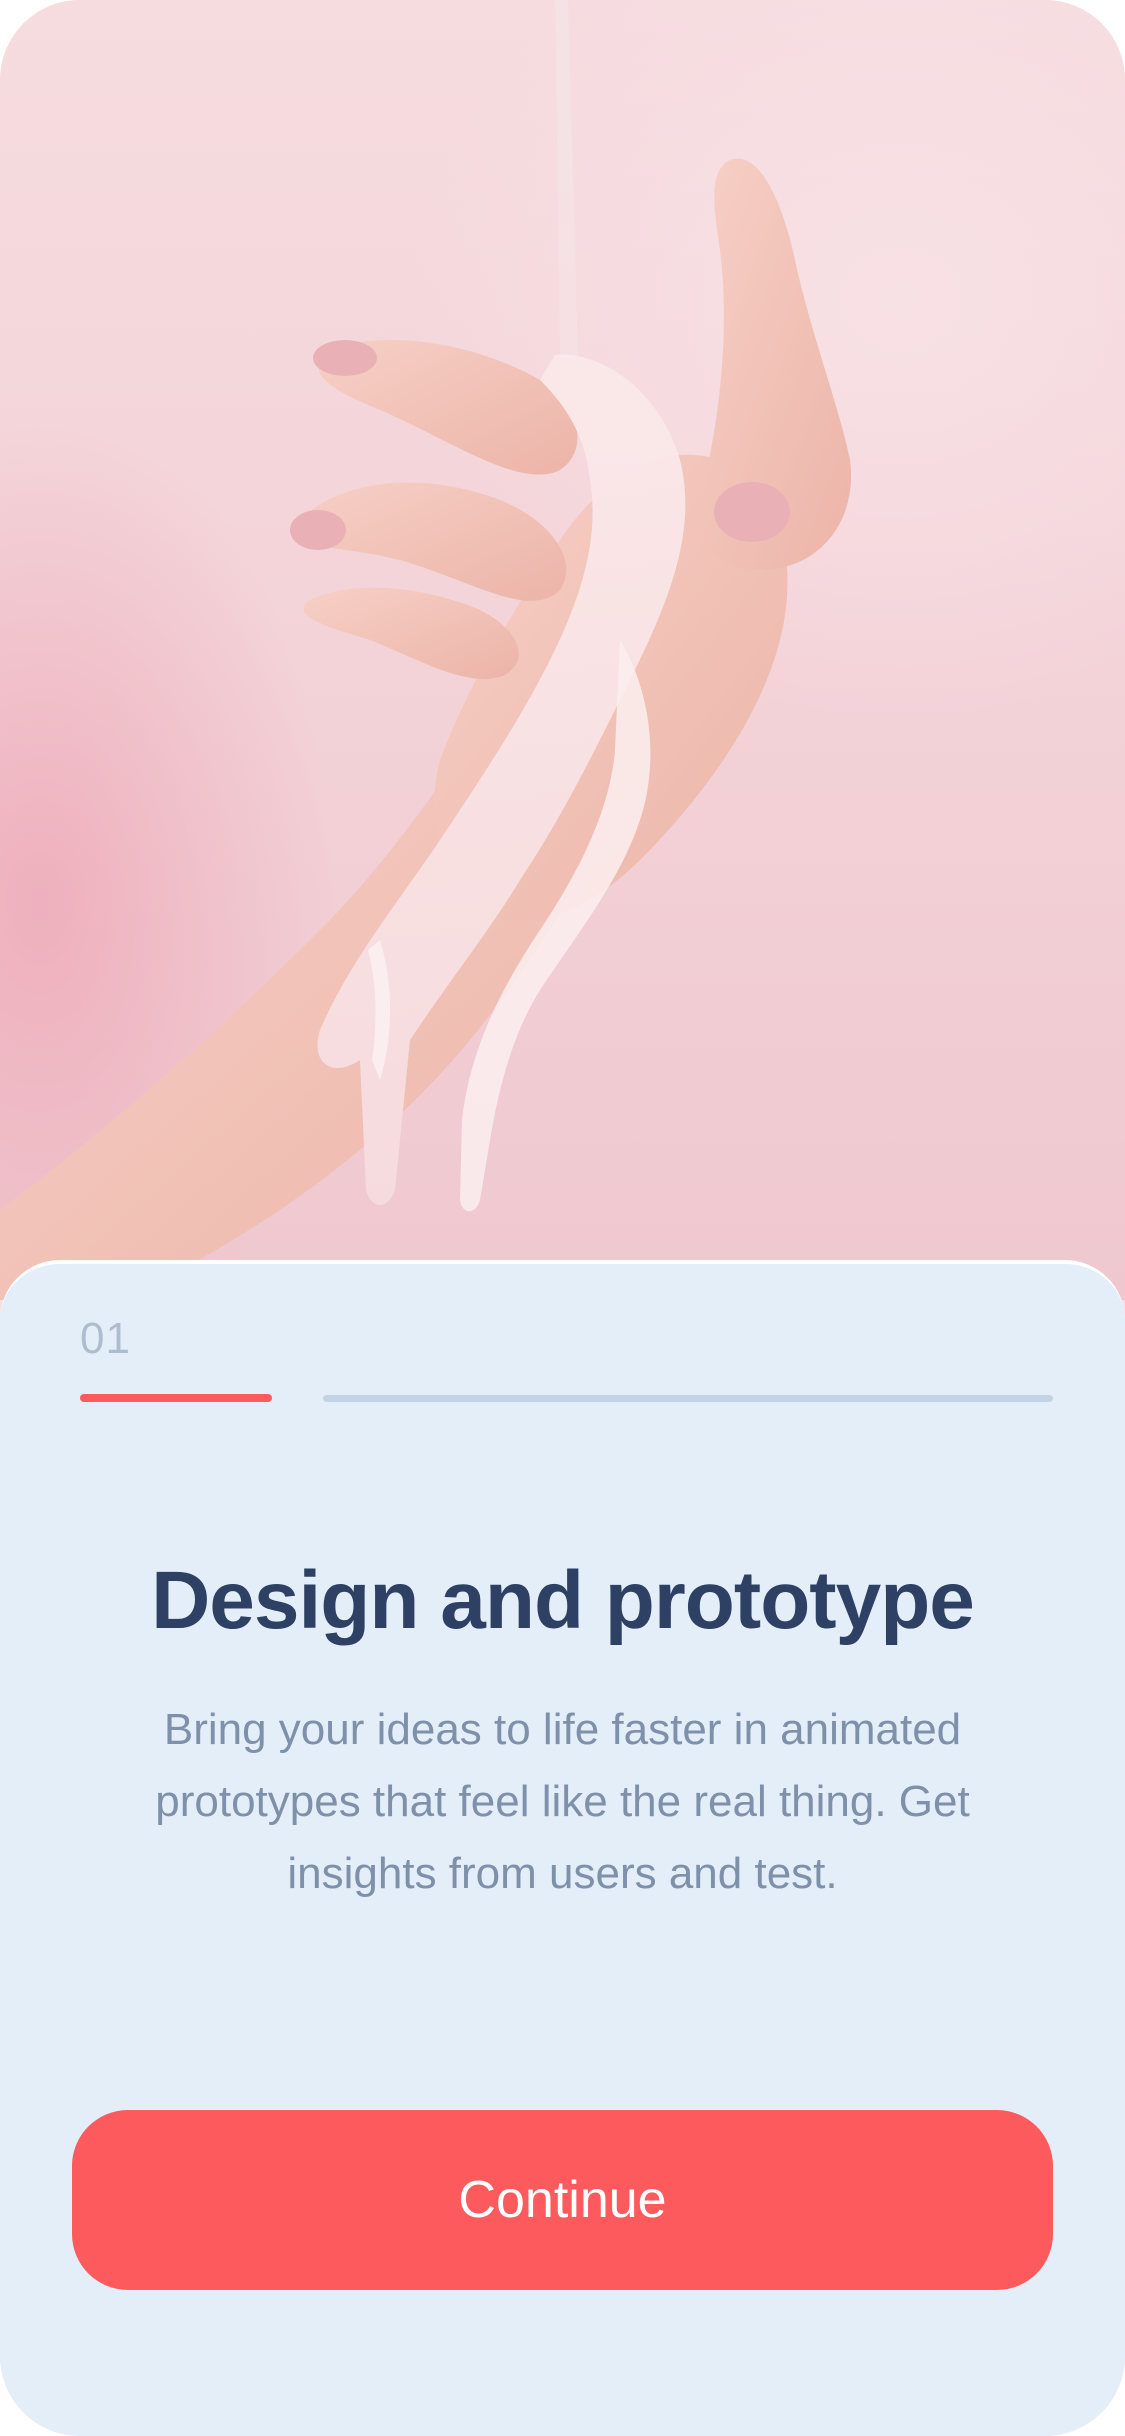 This screenshot has height=2436, width=1125. What do you see at coordinates (176, 1398) in the screenshot?
I see `progress-indicator-active` at bounding box center [176, 1398].